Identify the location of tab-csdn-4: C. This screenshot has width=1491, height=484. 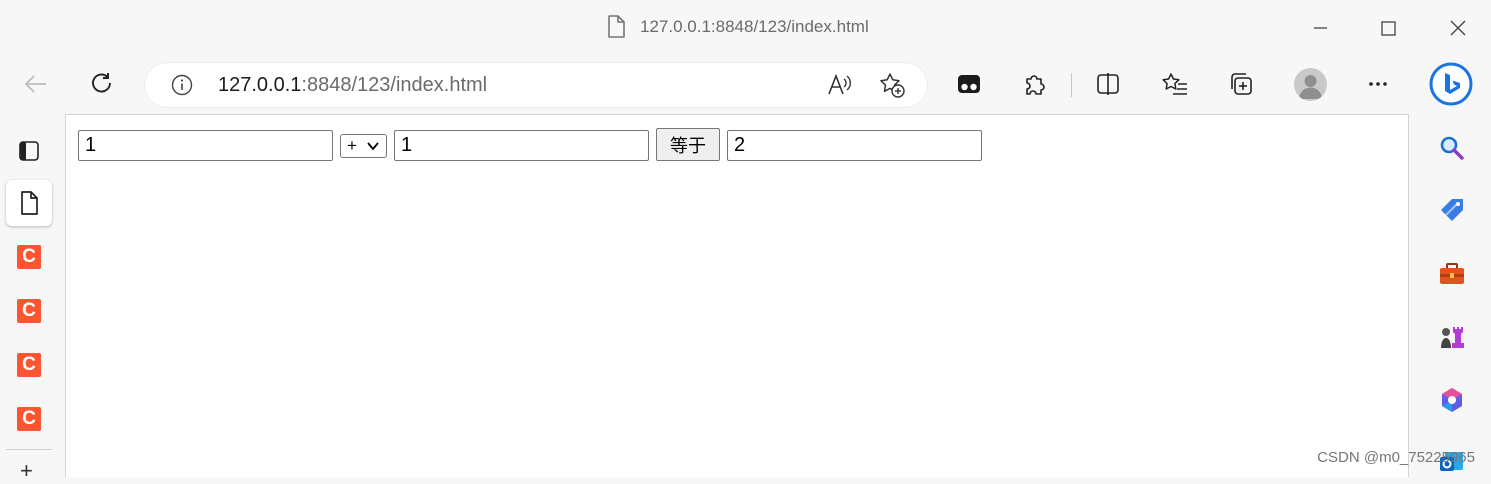
(29, 419).